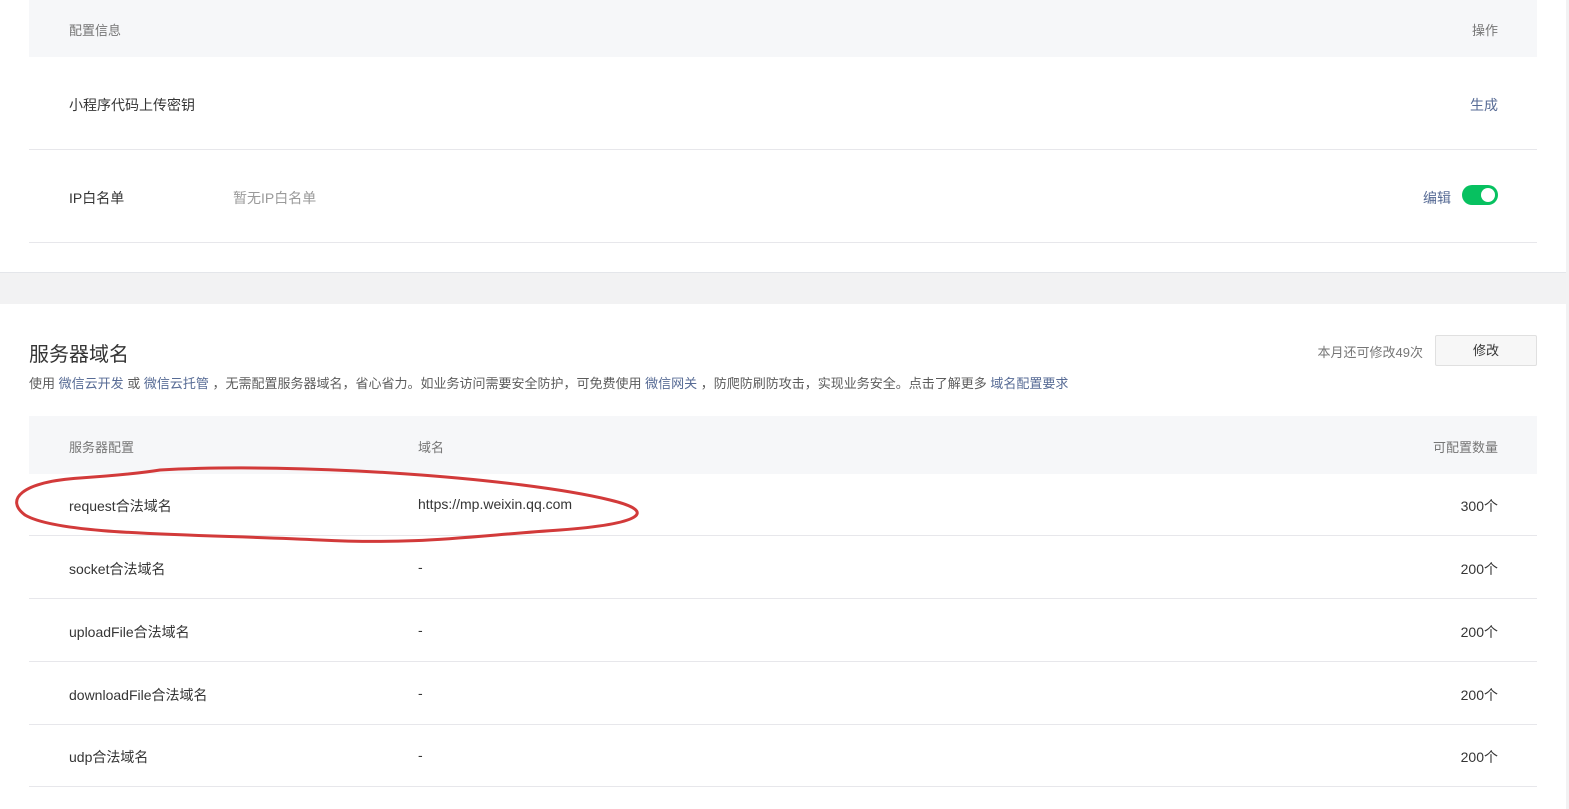 The width and height of the screenshot is (1569, 809). What do you see at coordinates (176, 383) in the screenshot?
I see `cloud-hosting-link: 微信云托管` at bounding box center [176, 383].